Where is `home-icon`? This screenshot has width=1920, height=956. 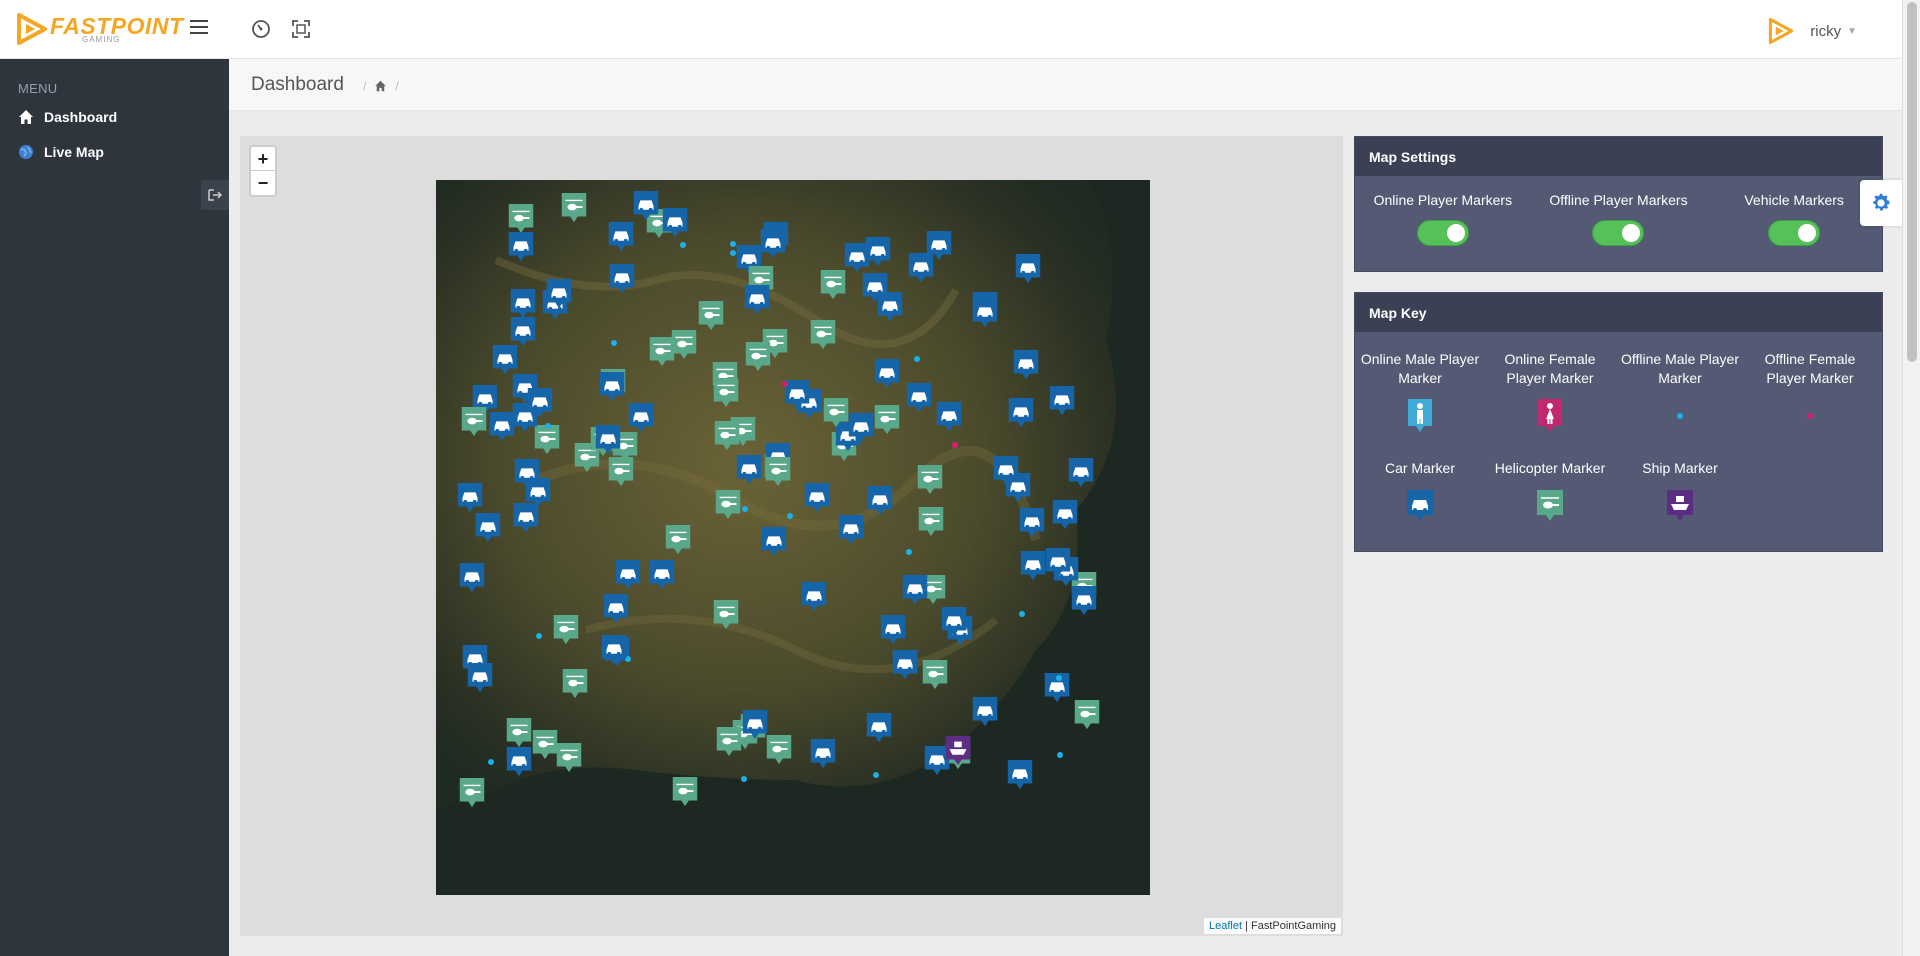 home-icon is located at coordinates (380, 86).